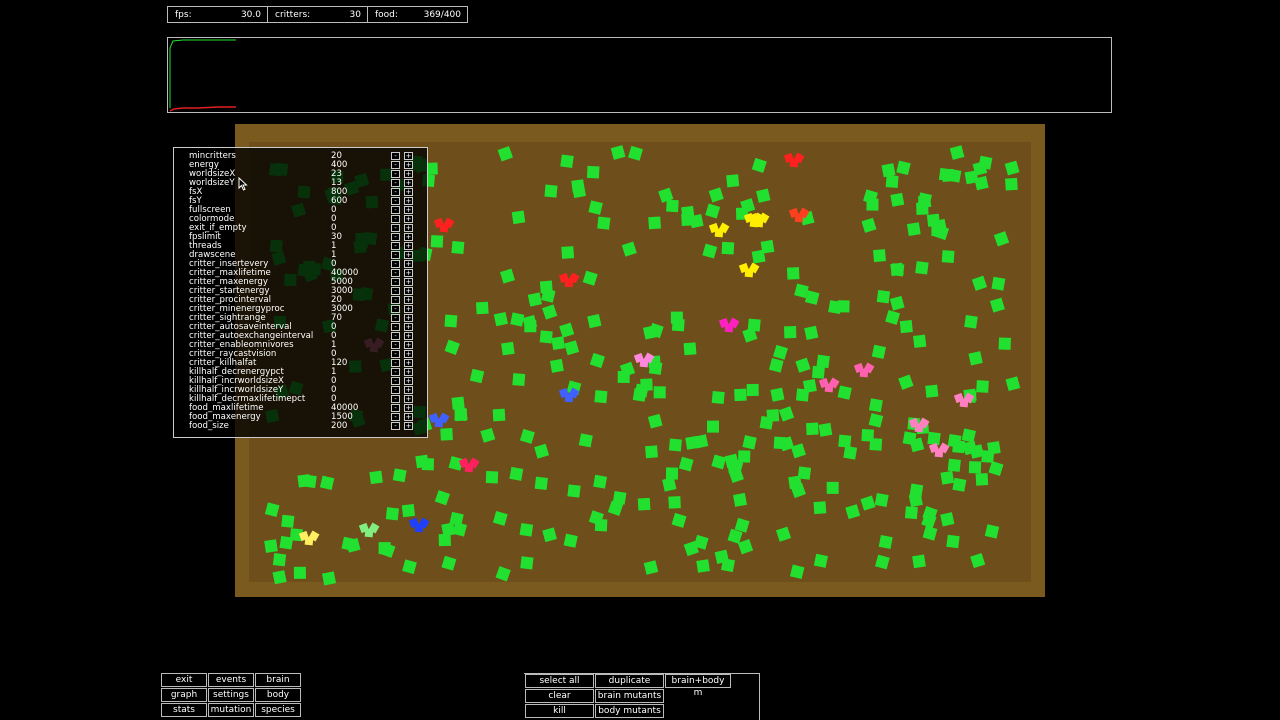  What do you see at coordinates (184, 695) in the screenshot?
I see `menu-button-graph: graph` at bounding box center [184, 695].